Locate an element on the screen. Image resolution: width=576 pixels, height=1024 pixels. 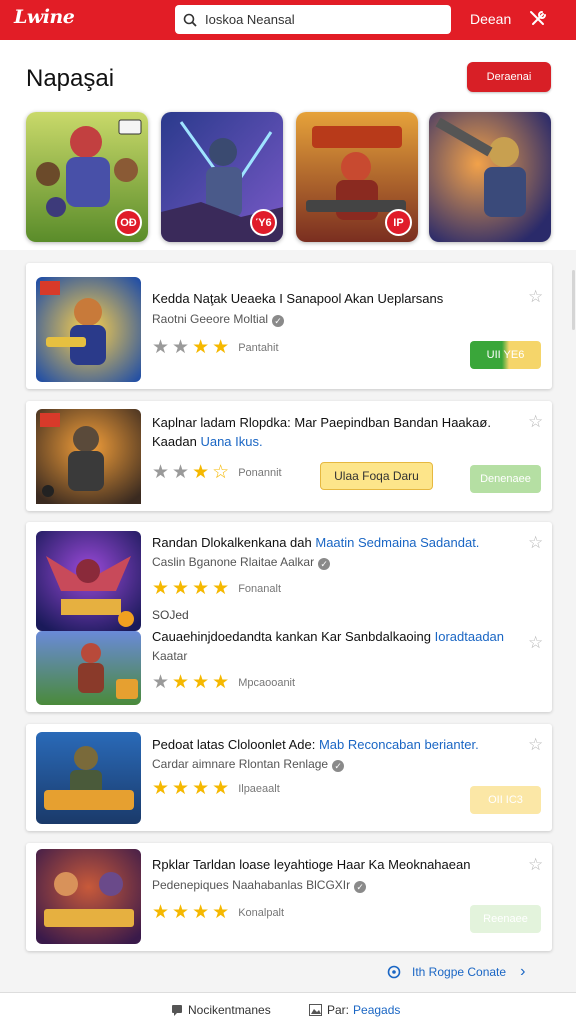
game-subtitle: Cardar aimnare Rlontan Renlage ✓ is located at coordinates (248, 764).